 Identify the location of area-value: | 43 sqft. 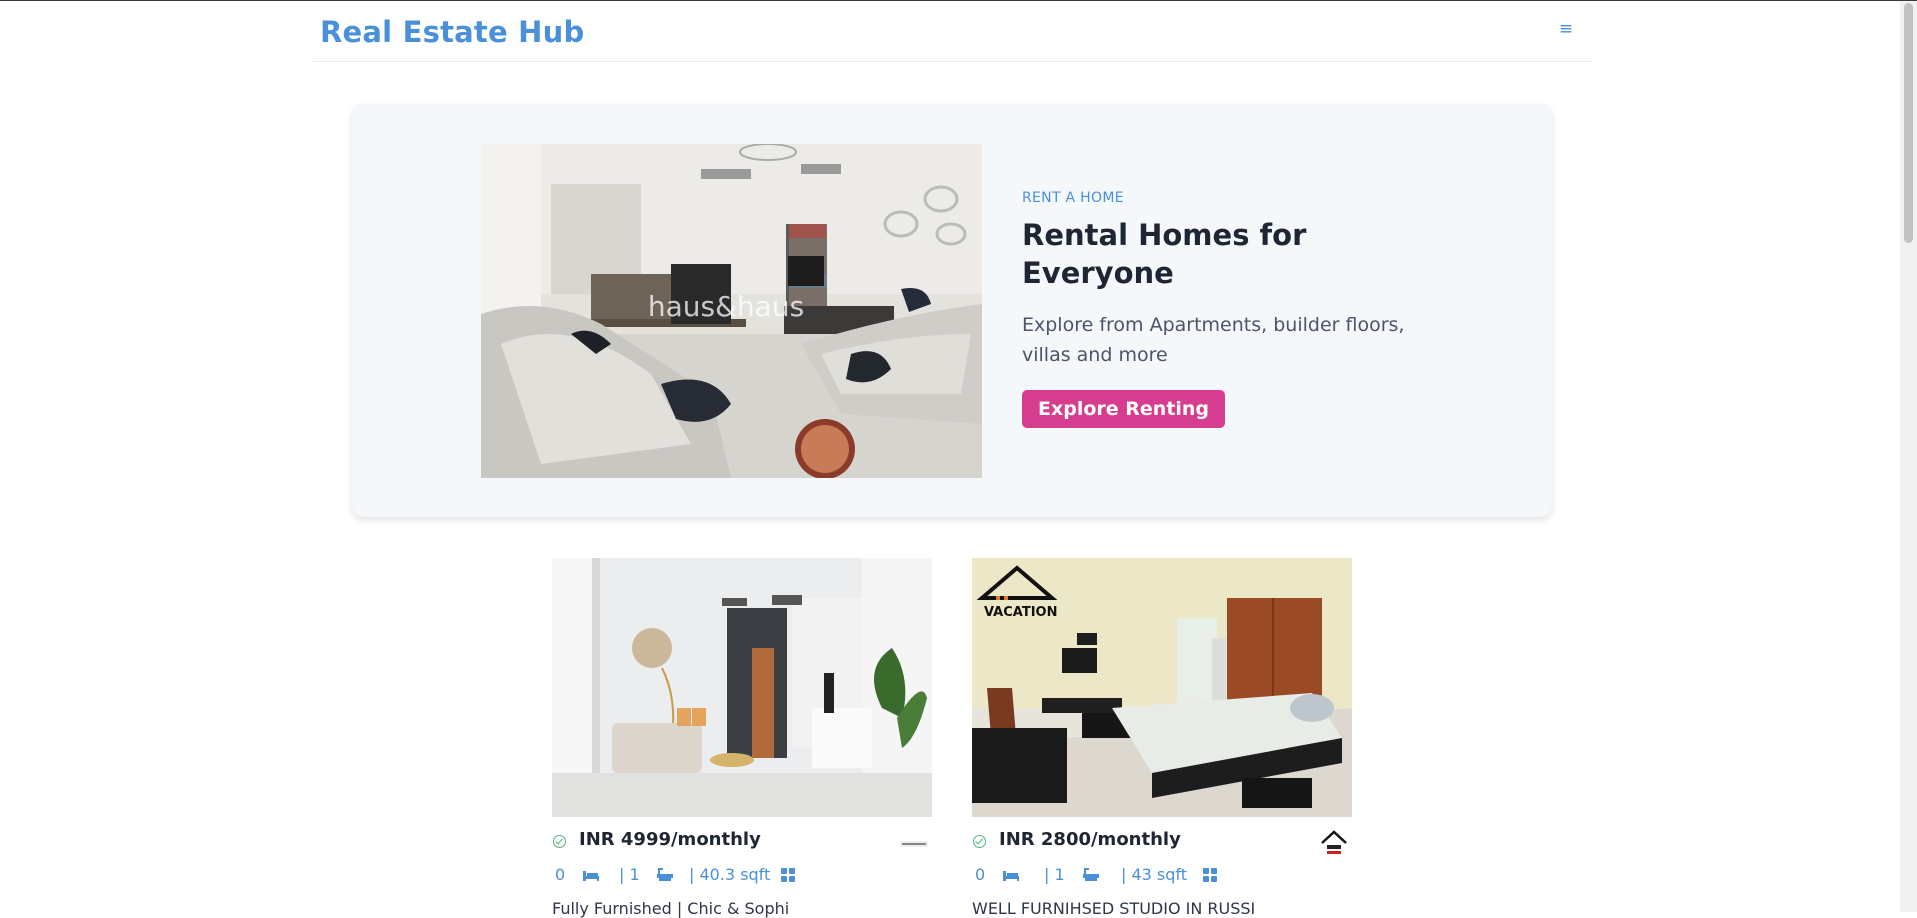
(1154, 874).